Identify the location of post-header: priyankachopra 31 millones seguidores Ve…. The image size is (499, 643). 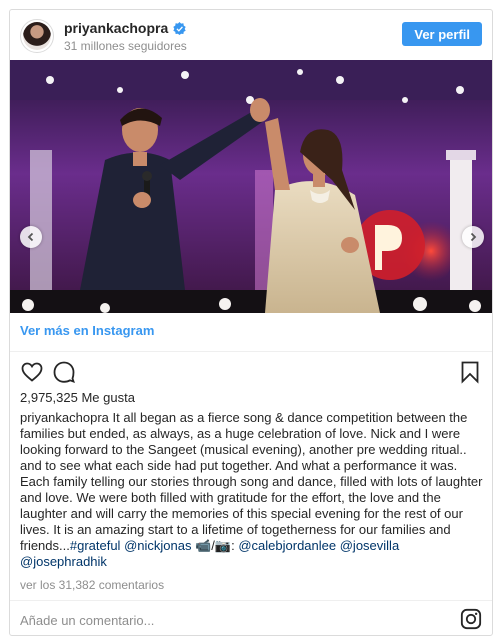
(251, 36).